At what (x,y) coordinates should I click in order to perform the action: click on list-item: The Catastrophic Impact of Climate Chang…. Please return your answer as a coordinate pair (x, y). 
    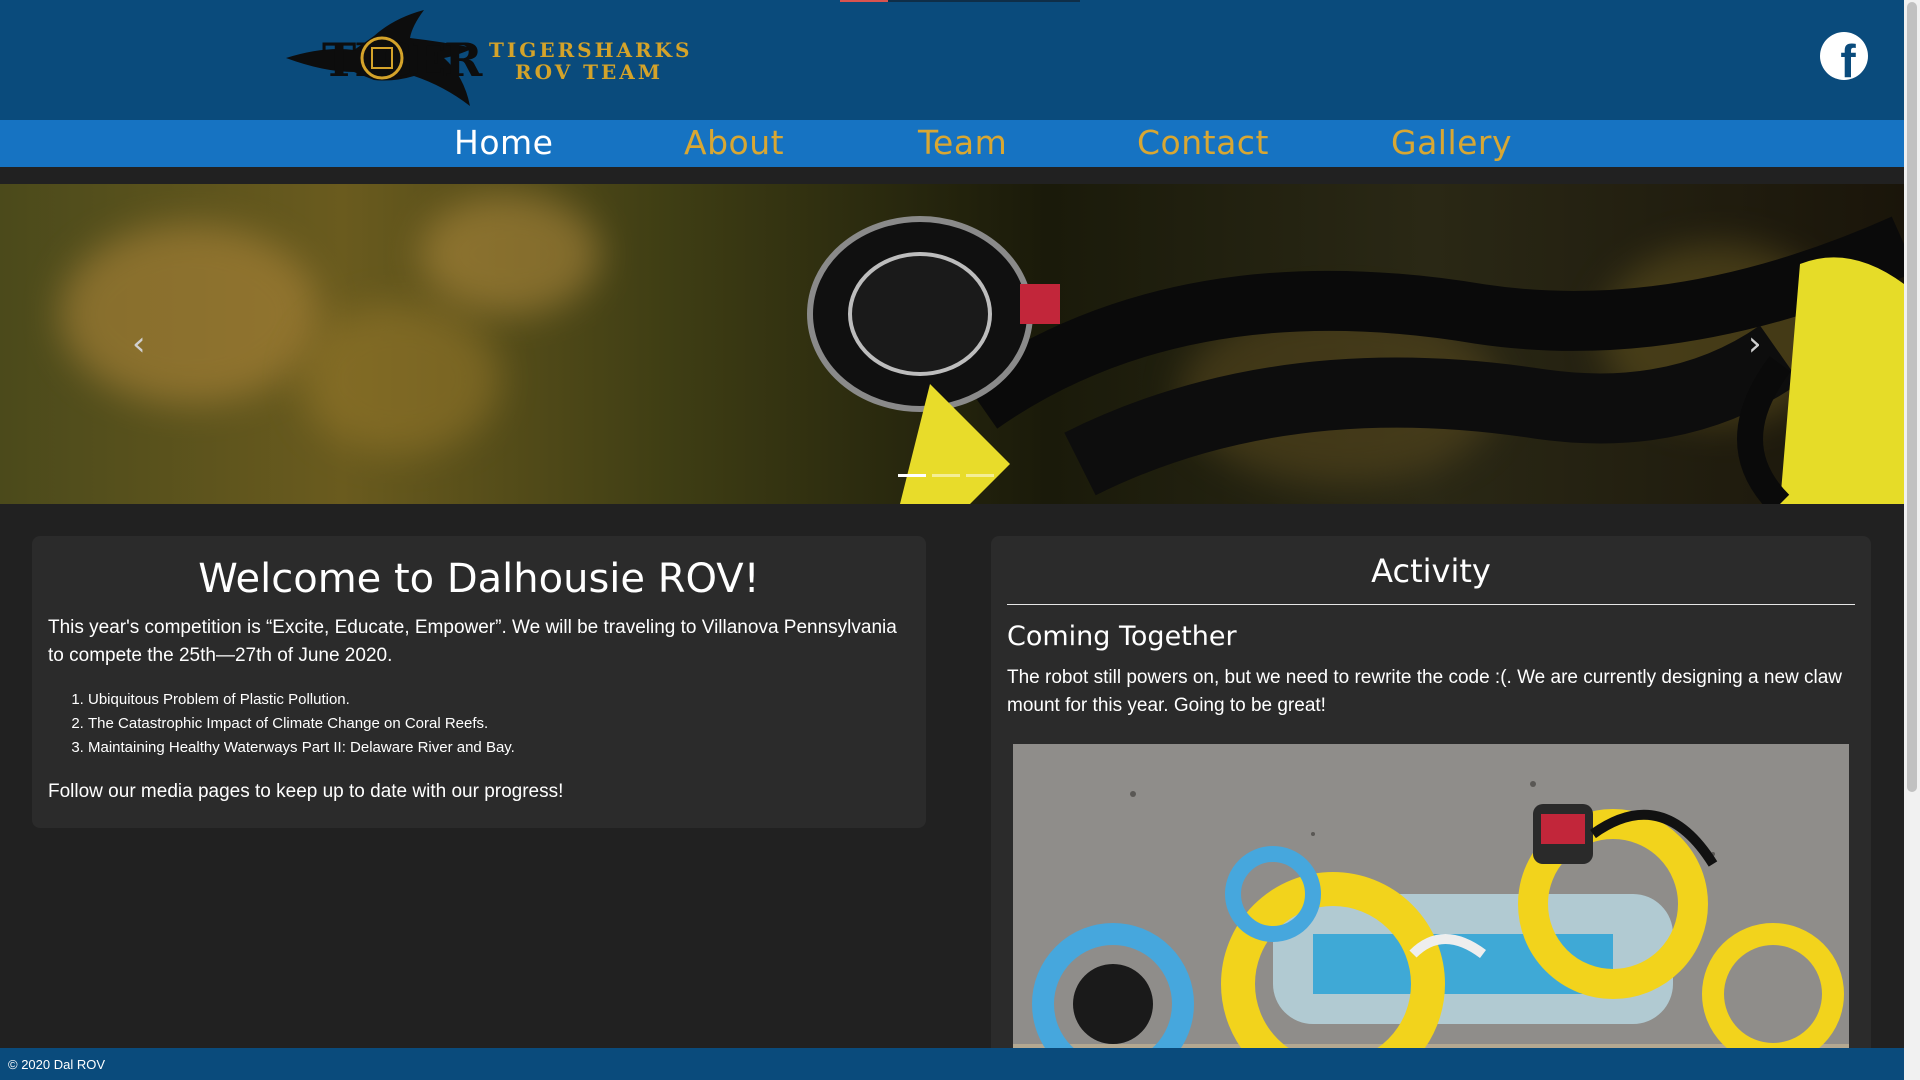
    Looking at the image, I should click on (499, 724).